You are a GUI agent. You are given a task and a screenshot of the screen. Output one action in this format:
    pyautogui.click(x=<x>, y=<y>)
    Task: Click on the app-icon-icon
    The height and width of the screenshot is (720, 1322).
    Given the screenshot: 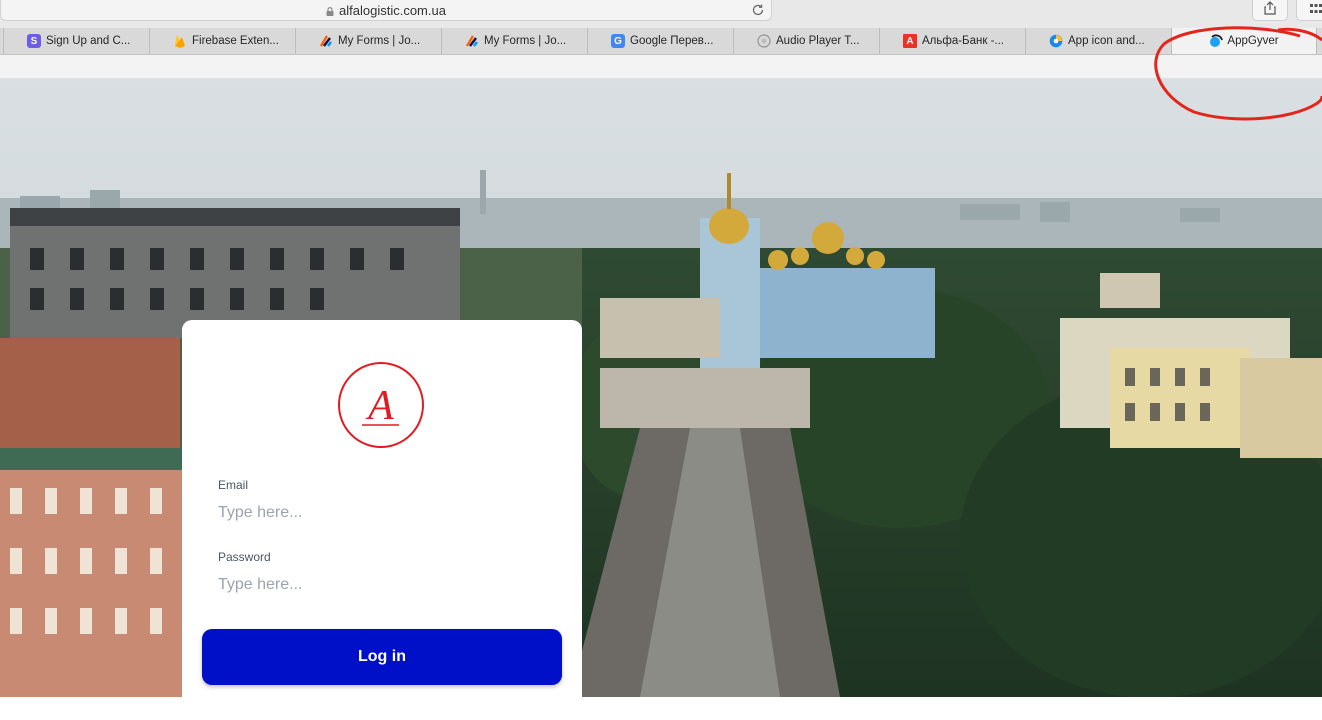 What is the action you would take?
    pyautogui.click(x=1056, y=41)
    